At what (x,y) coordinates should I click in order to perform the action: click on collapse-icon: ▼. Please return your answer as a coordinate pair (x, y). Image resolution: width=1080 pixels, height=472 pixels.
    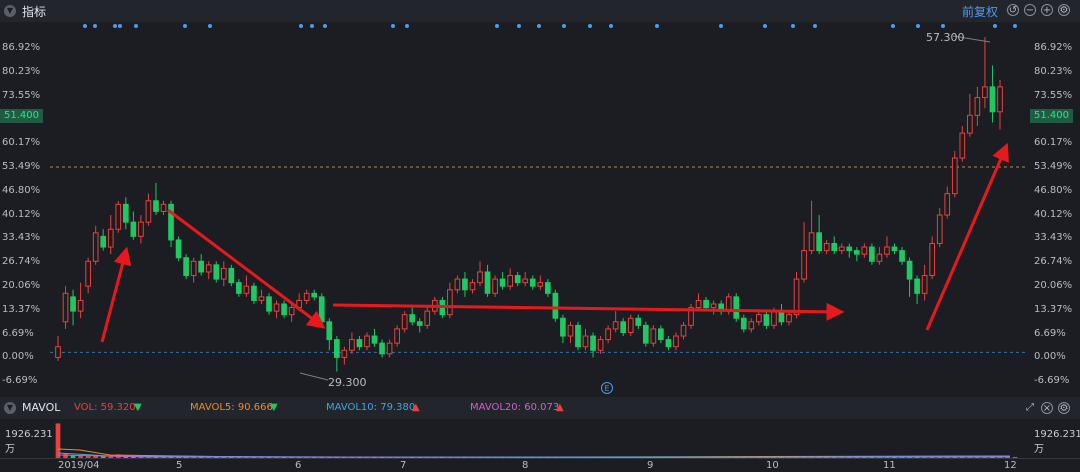
    Looking at the image, I should click on (10, 11).